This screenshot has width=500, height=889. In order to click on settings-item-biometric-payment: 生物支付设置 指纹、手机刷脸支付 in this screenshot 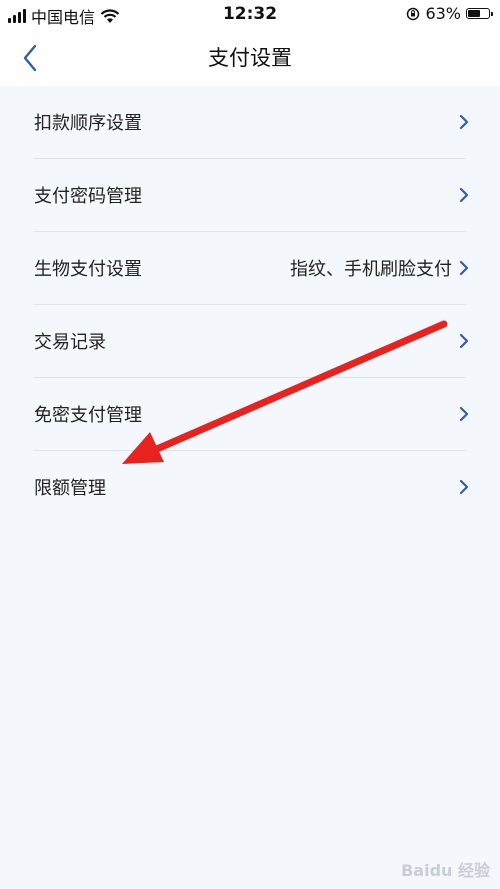, I will do `click(251, 268)`.